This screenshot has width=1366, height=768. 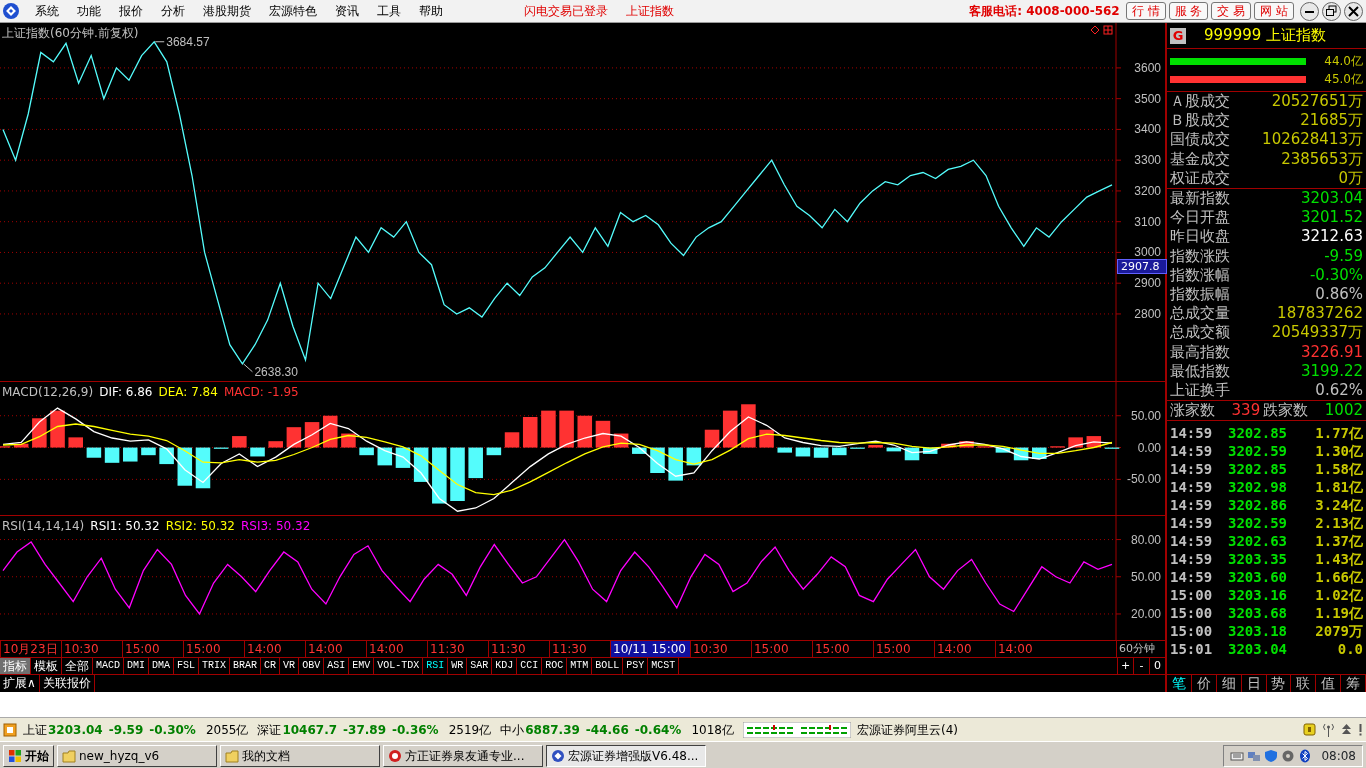 I want to click on axis-tick-label: 80.00, so click(x=1145, y=539).